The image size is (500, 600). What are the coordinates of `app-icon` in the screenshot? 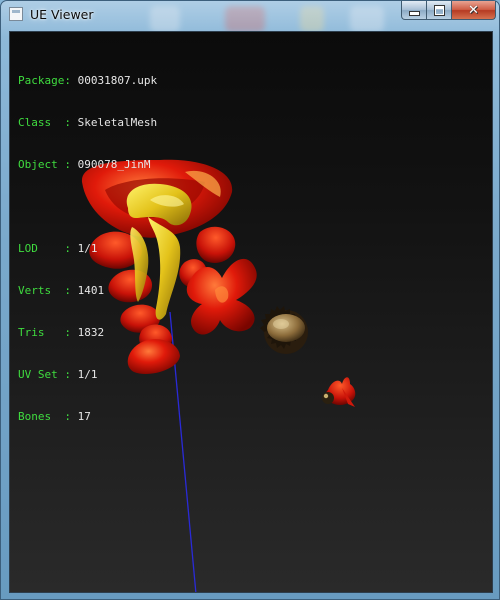 It's located at (16, 14).